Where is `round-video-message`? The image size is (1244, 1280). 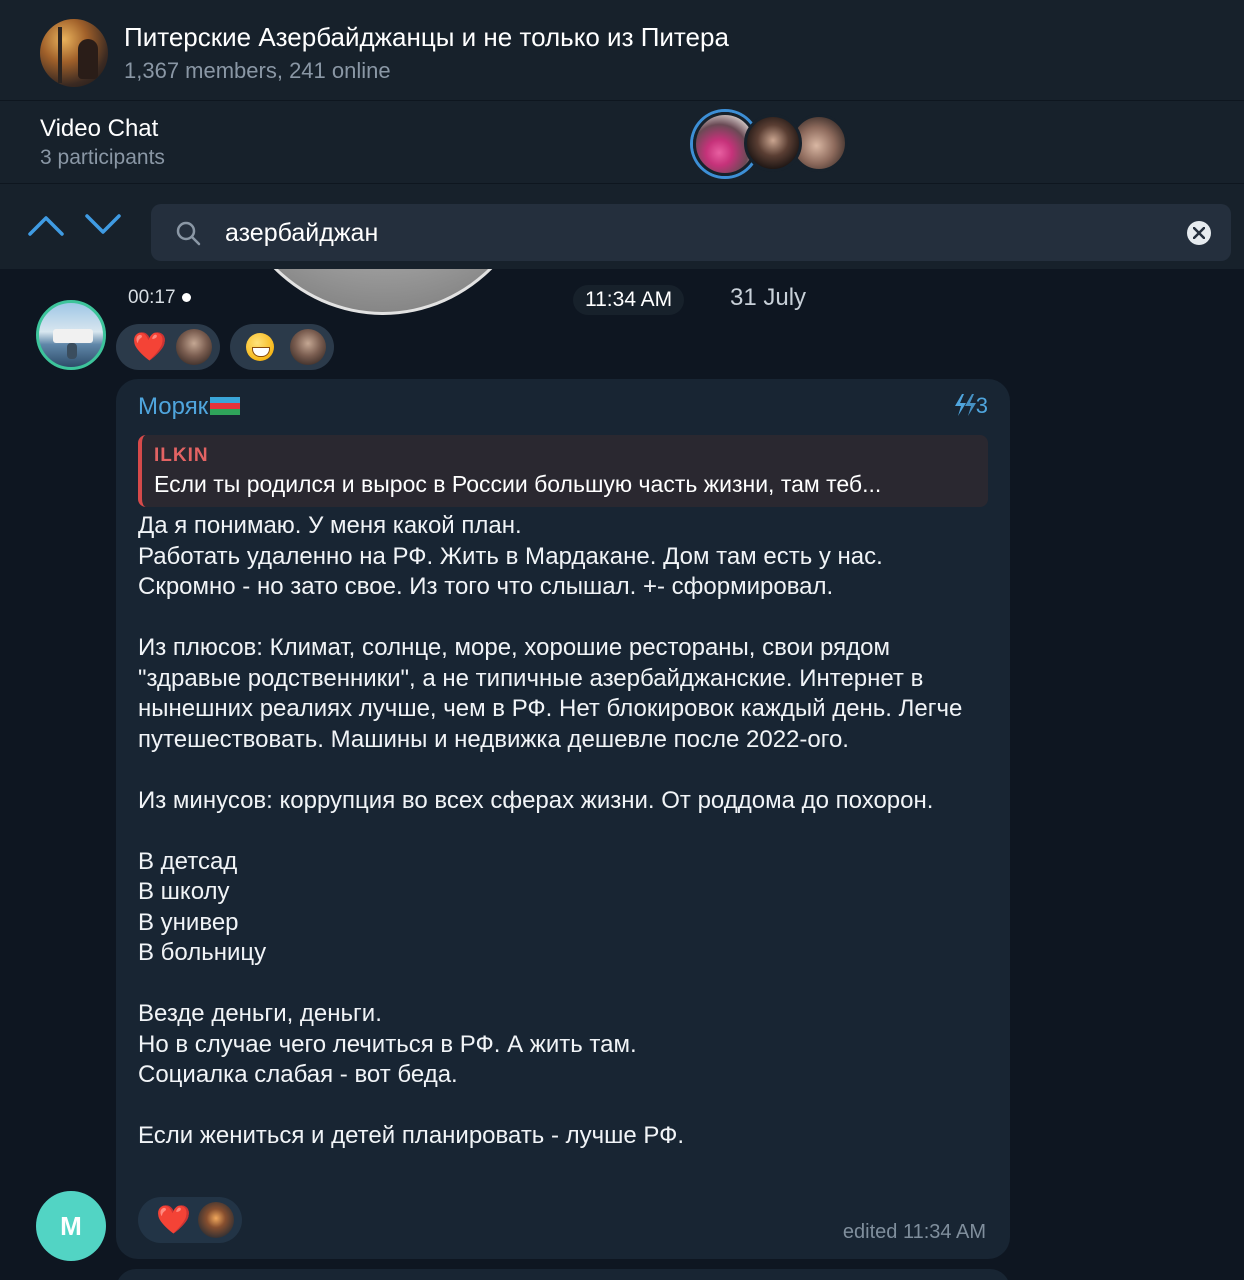
round-video-message is located at coordinates (383, 292).